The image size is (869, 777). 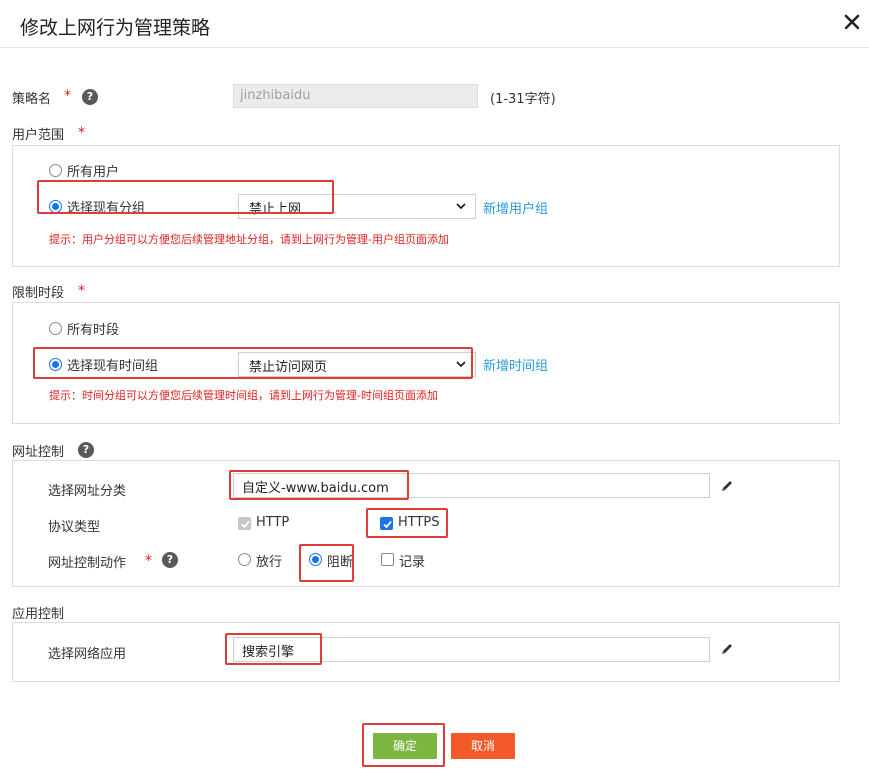 I want to click on network-app-label: 选择网络应用, so click(x=87, y=654).